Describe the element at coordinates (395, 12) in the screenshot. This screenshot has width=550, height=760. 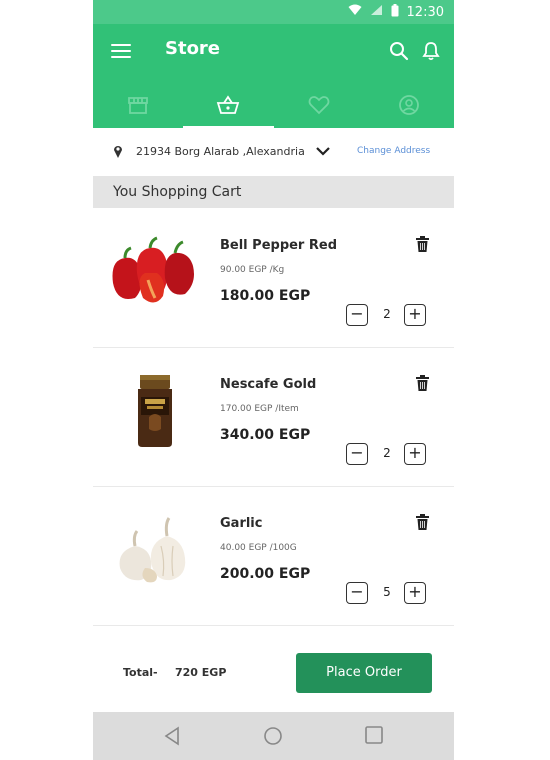
I see `battery-icon` at that location.